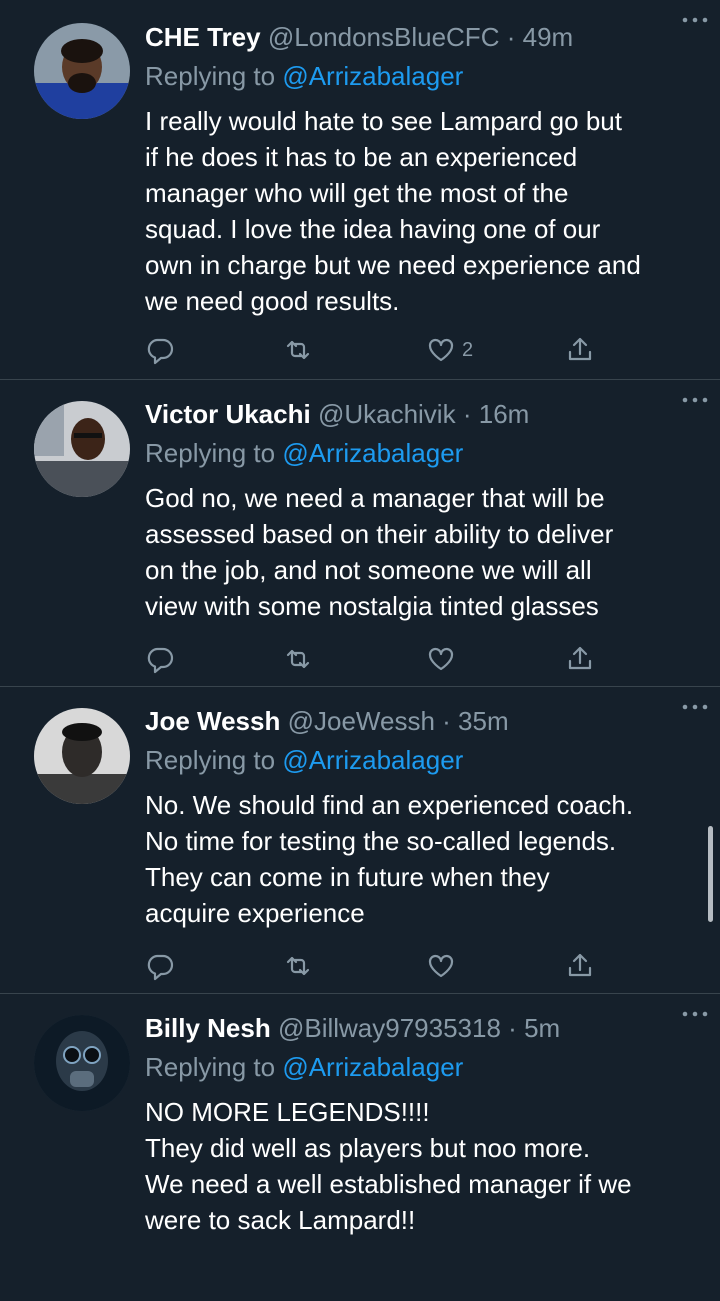 Image resolution: width=720 pixels, height=1301 pixels. Describe the element at coordinates (208, 1028) in the screenshot. I see `author-name: Billy Nesh` at that location.